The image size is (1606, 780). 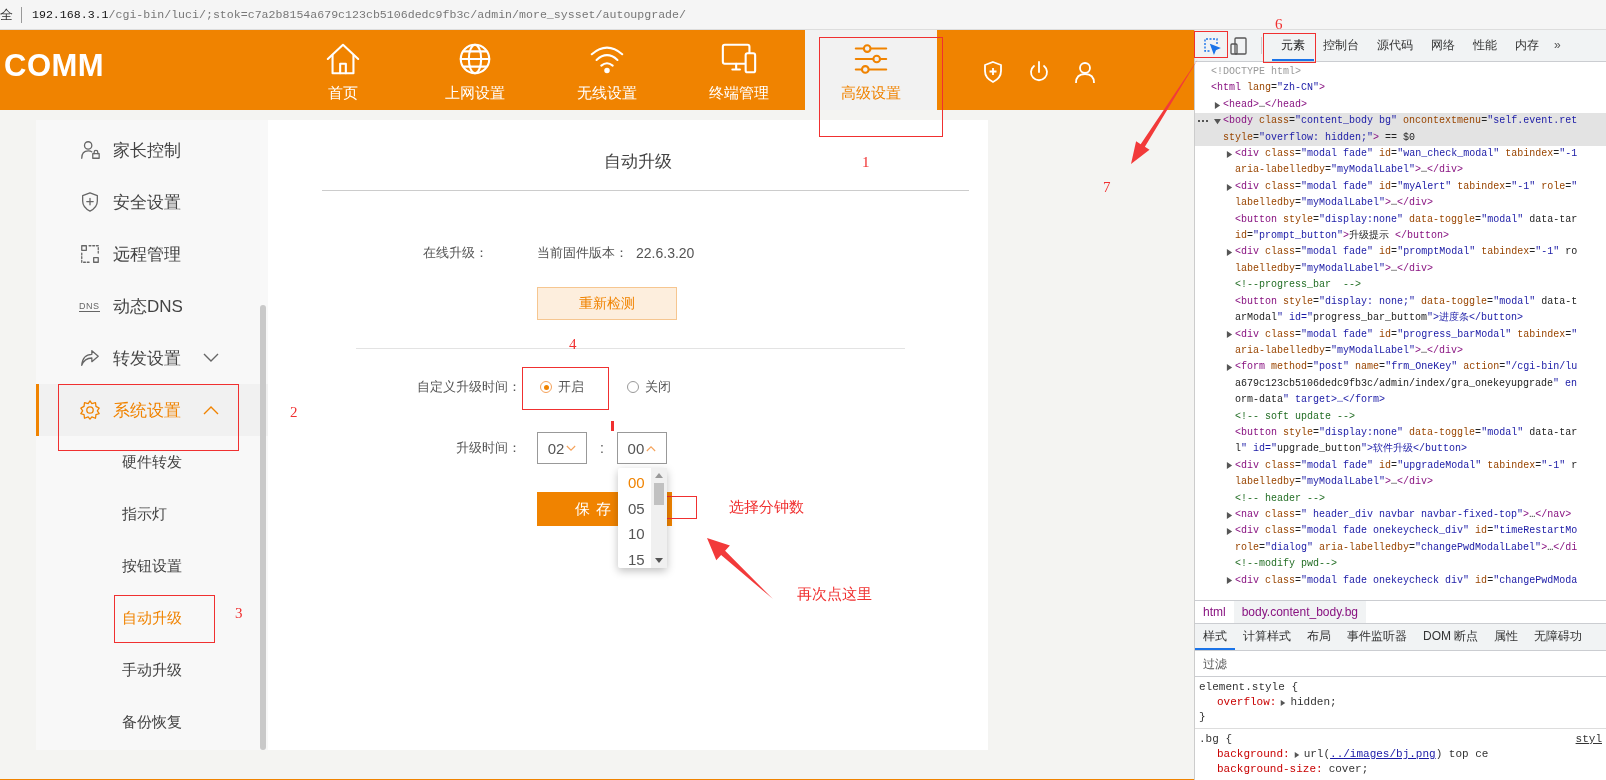 What do you see at coordinates (1485, 45) in the screenshot?
I see `devtools-tab: 性能` at bounding box center [1485, 45].